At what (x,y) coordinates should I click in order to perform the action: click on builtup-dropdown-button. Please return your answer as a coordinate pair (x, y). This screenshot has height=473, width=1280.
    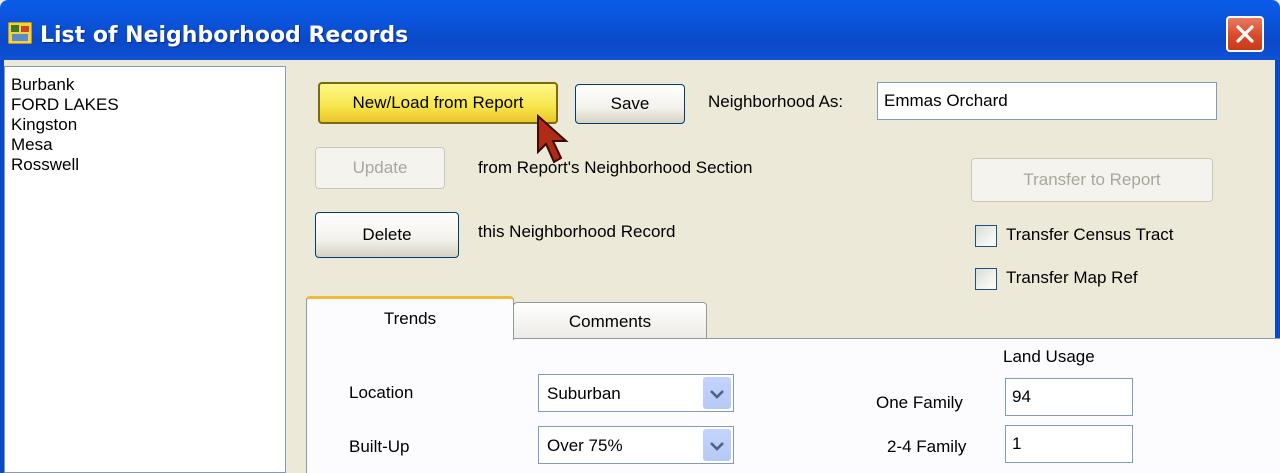
    Looking at the image, I should click on (717, 445).